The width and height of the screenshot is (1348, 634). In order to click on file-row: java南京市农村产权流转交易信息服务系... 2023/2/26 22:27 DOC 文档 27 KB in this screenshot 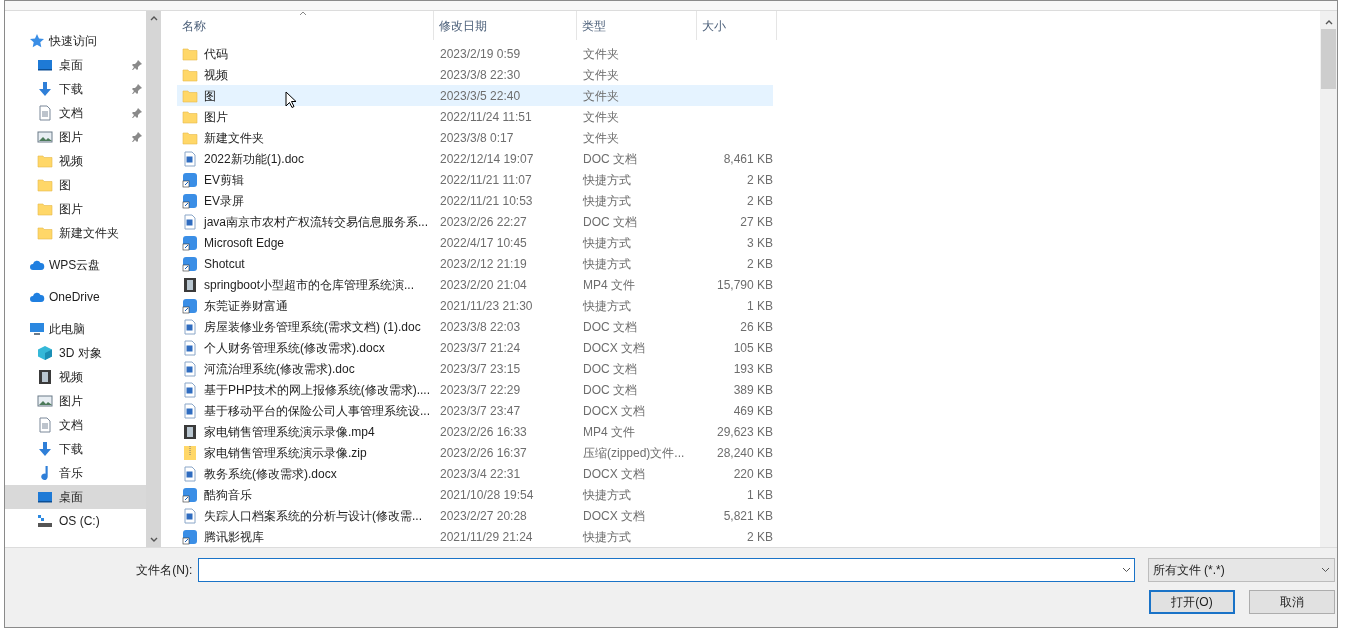, I will do `click(475, 221)`.